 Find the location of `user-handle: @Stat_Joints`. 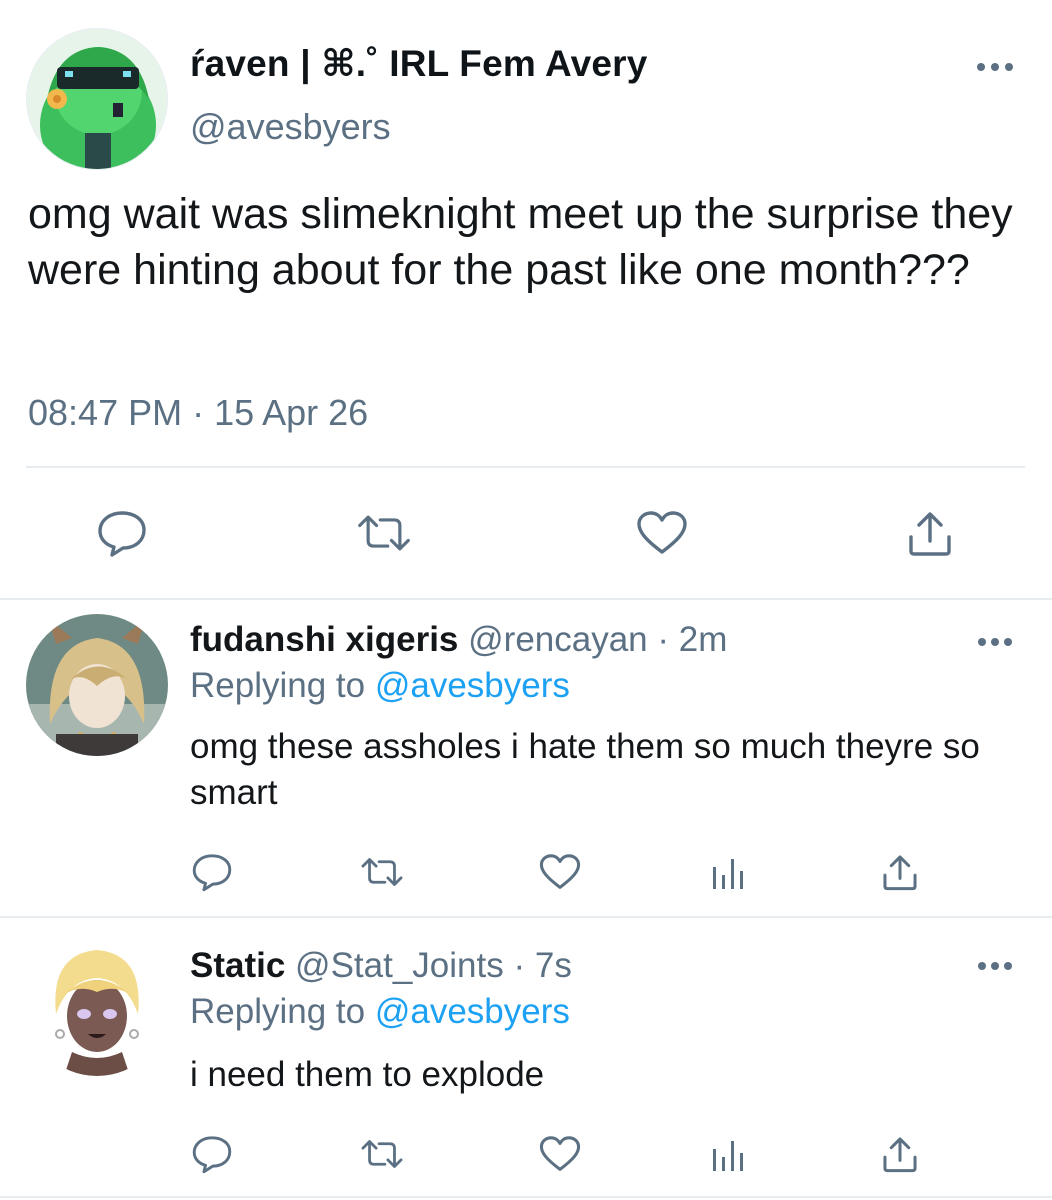

user-handle: @Stat_Joints is located at coordinates (399, 965).